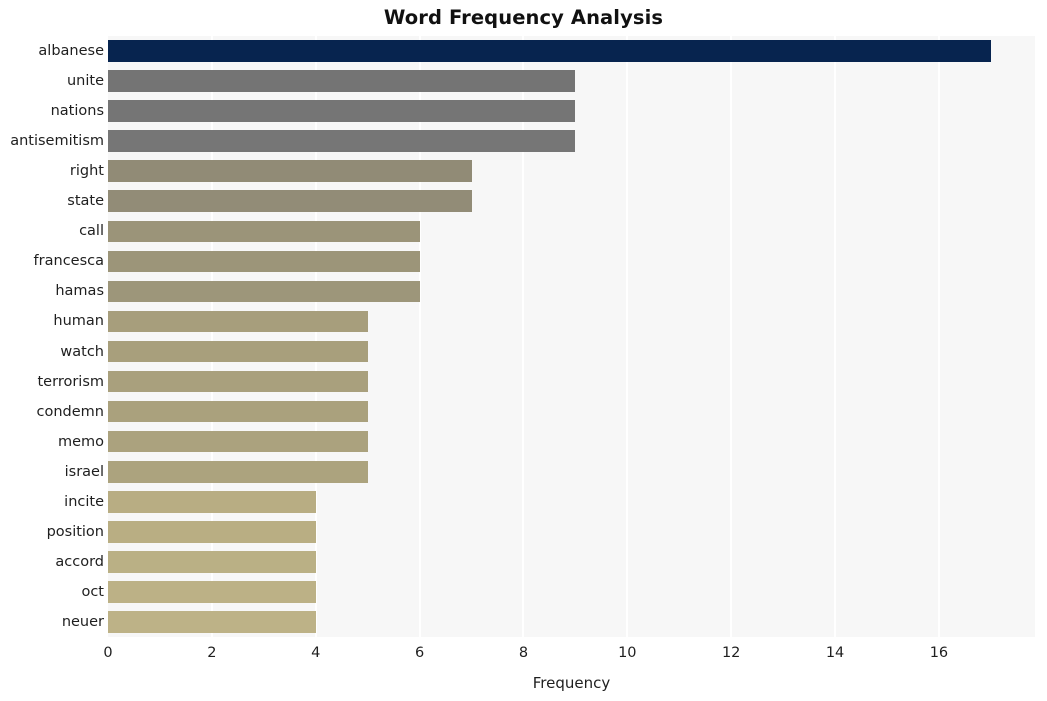 The width and height of the screenshot is (1047, 701). I want to click on y-axis-tick-label: position, so click(75, 531).